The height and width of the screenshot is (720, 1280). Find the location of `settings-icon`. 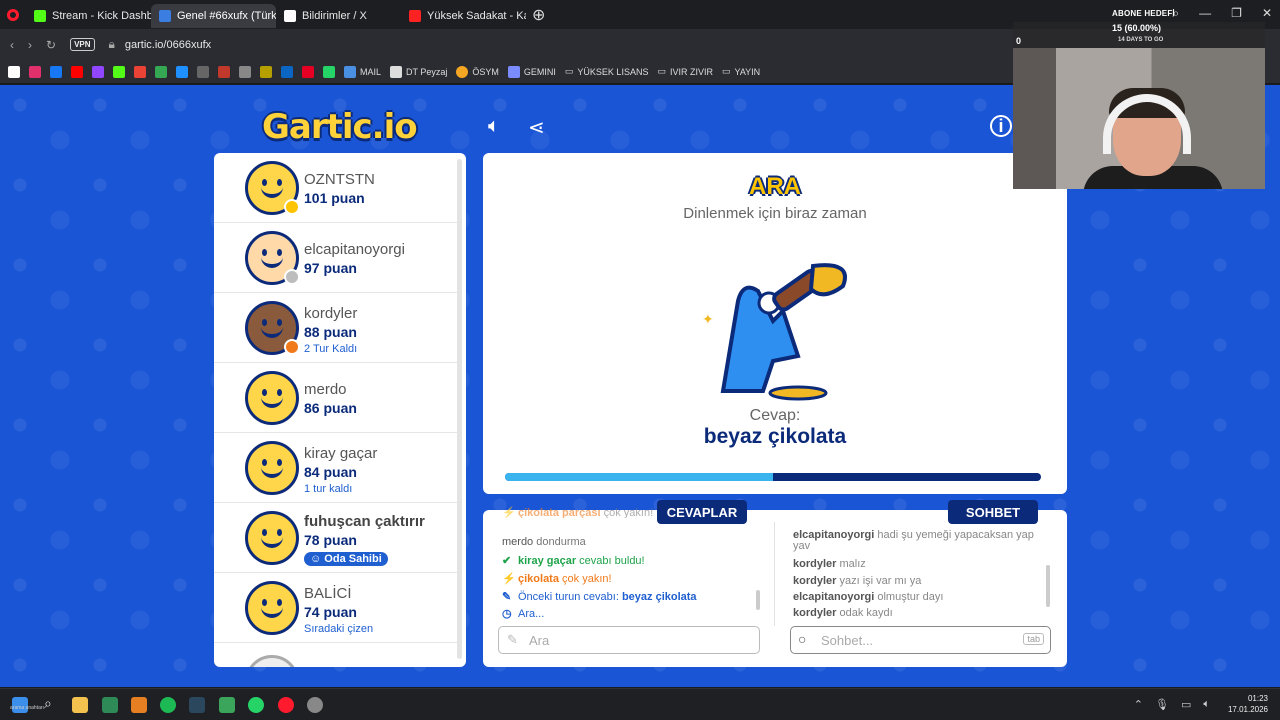

settings-icon is located at coordinates (315, 705).